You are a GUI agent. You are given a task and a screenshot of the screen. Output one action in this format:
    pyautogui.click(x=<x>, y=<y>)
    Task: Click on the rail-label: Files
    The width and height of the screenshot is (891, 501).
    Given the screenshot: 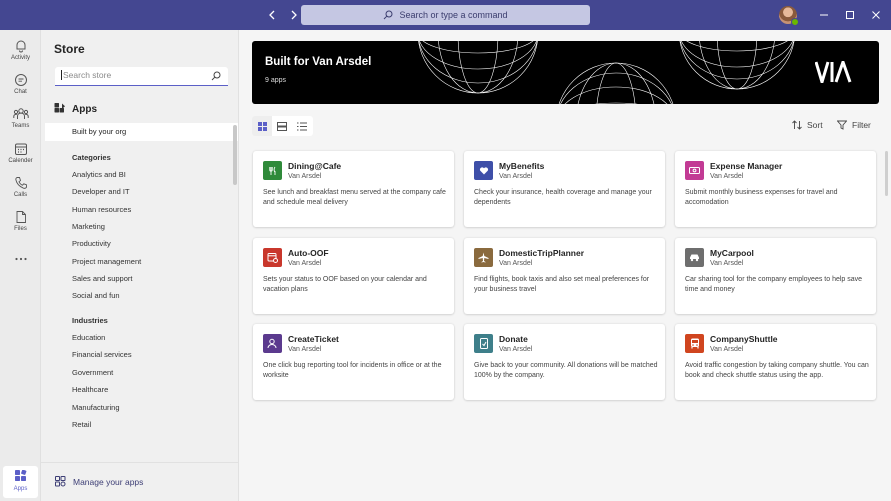 What is the action you would take?
    pyautogui.click(x=20, y=229)
    